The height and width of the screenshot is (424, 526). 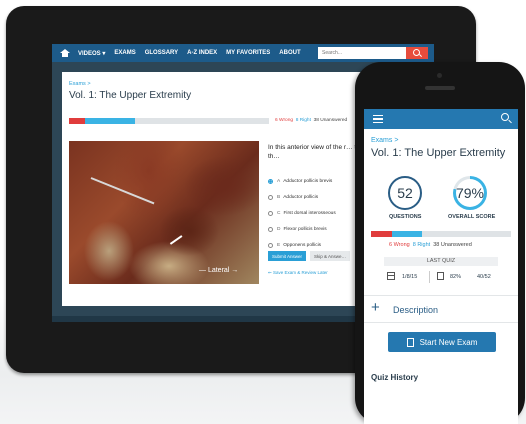 I want to click on option-letter: A, so click(x=279, y=181).